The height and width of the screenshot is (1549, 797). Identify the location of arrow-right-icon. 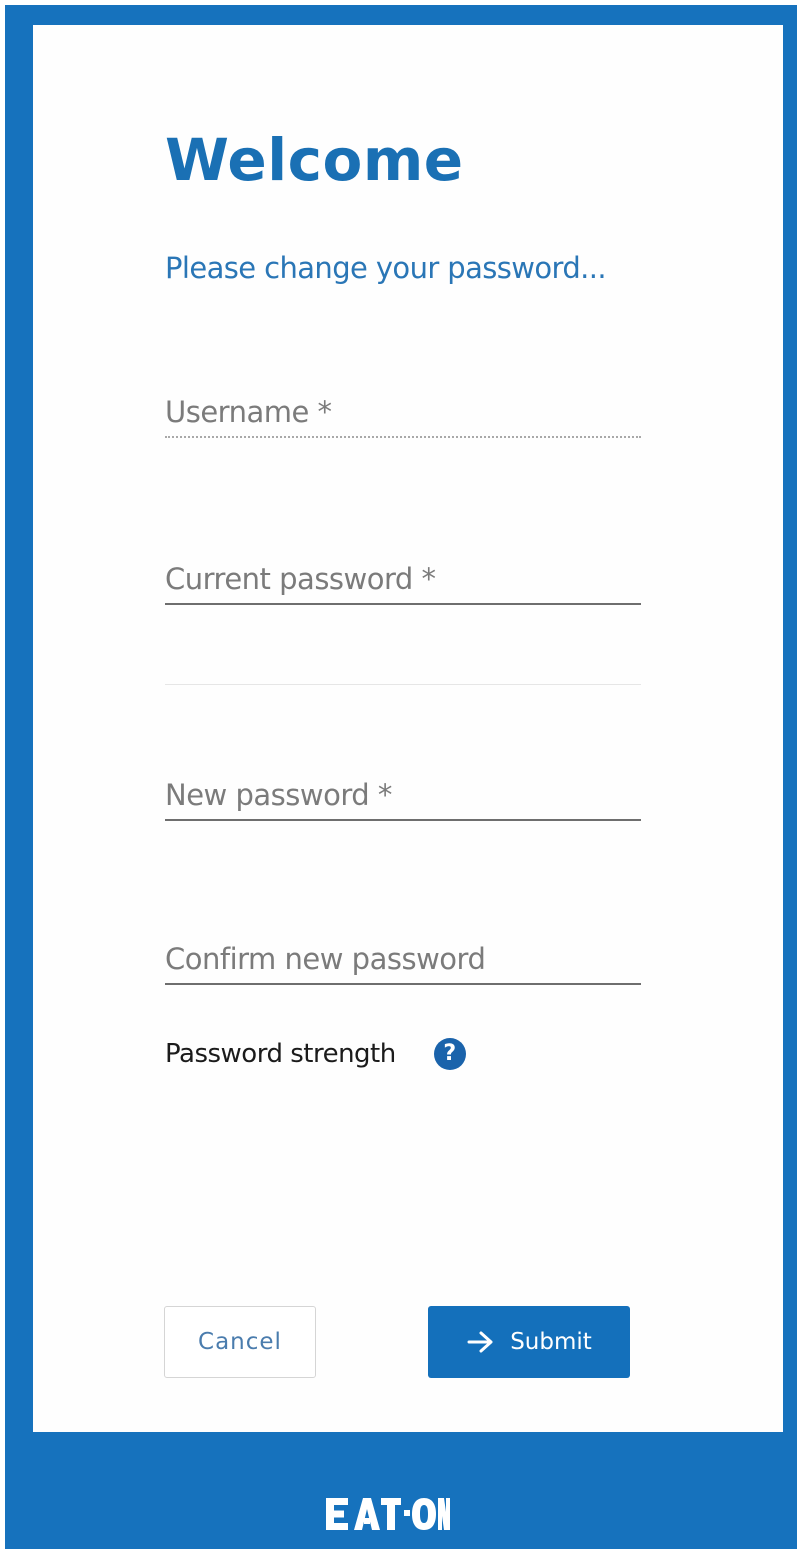
(481, 1342).